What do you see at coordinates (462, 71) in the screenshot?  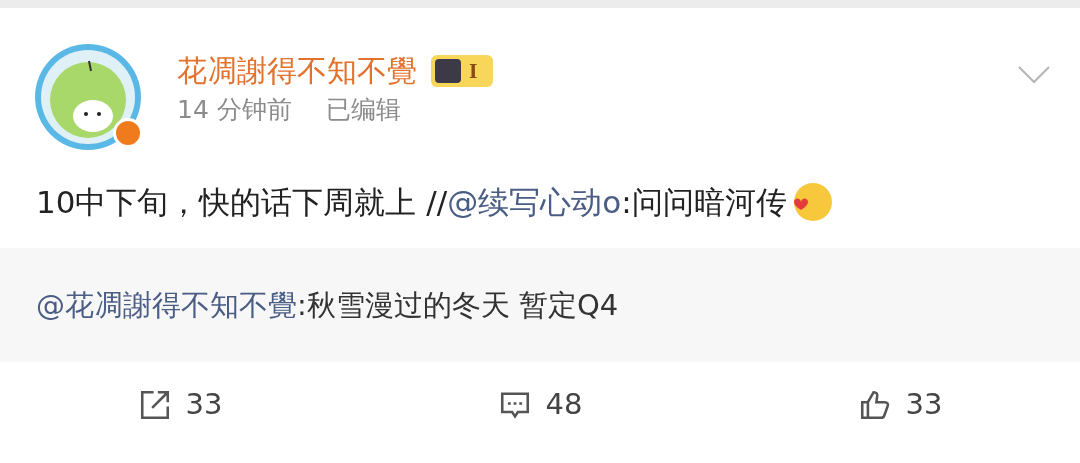 I see `member-badge: I` at bounding box center [462, 71].